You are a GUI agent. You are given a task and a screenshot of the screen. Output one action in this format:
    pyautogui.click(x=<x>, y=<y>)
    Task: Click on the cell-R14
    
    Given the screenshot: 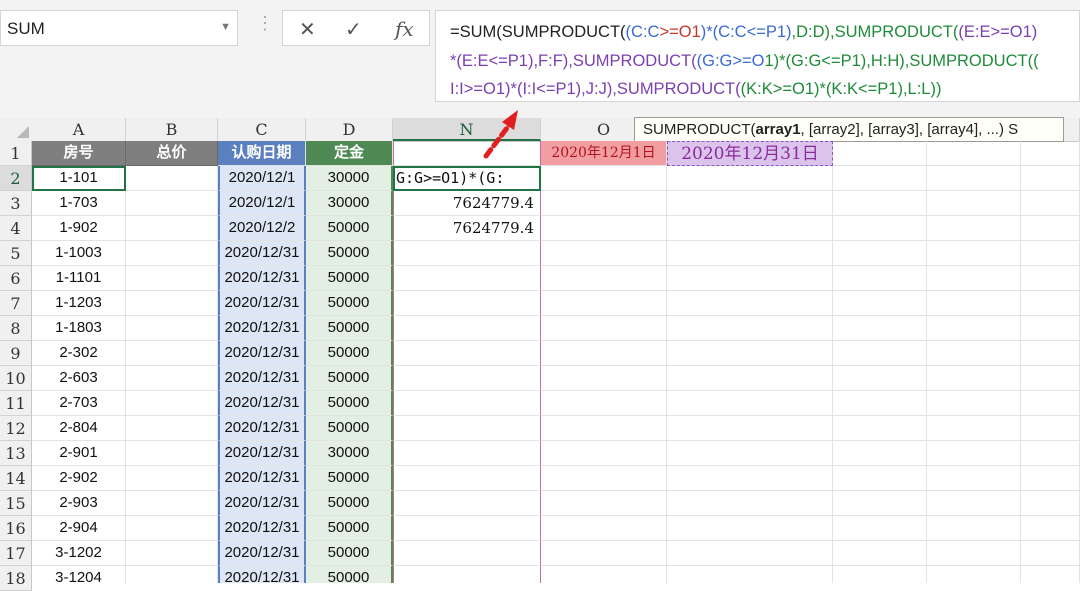 What is the action you would take?
    pyautogui.click(x=974, y=478)
    